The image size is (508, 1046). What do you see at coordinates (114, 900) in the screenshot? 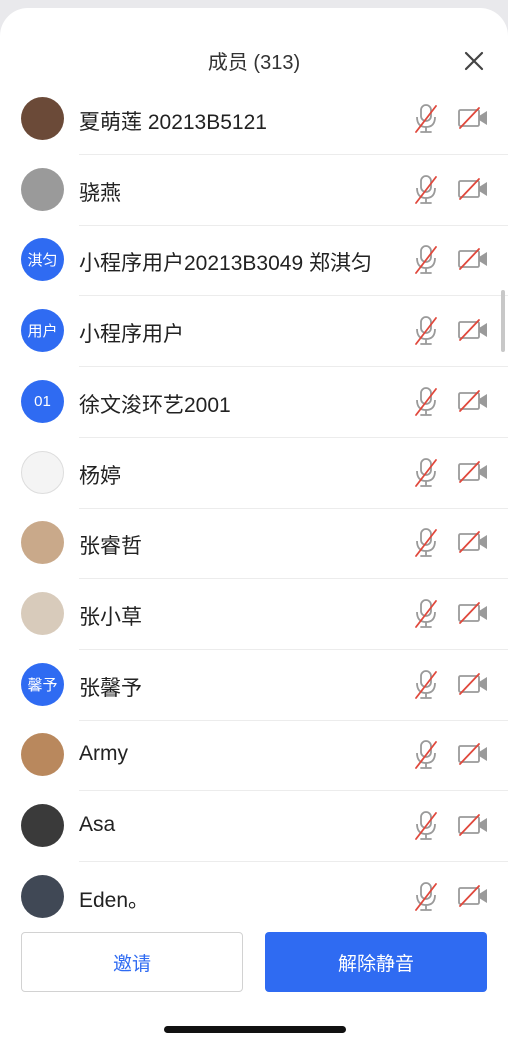
I see `member-name: Eden。` at bounding box center [114, 900].